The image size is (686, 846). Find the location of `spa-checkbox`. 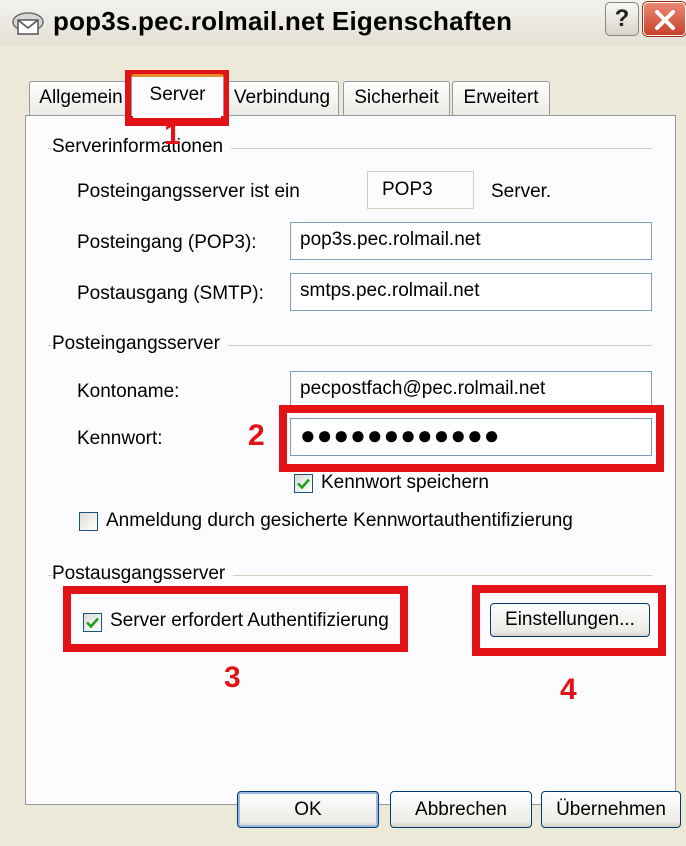

spa-checkbox is located at coordinates (88, 521).